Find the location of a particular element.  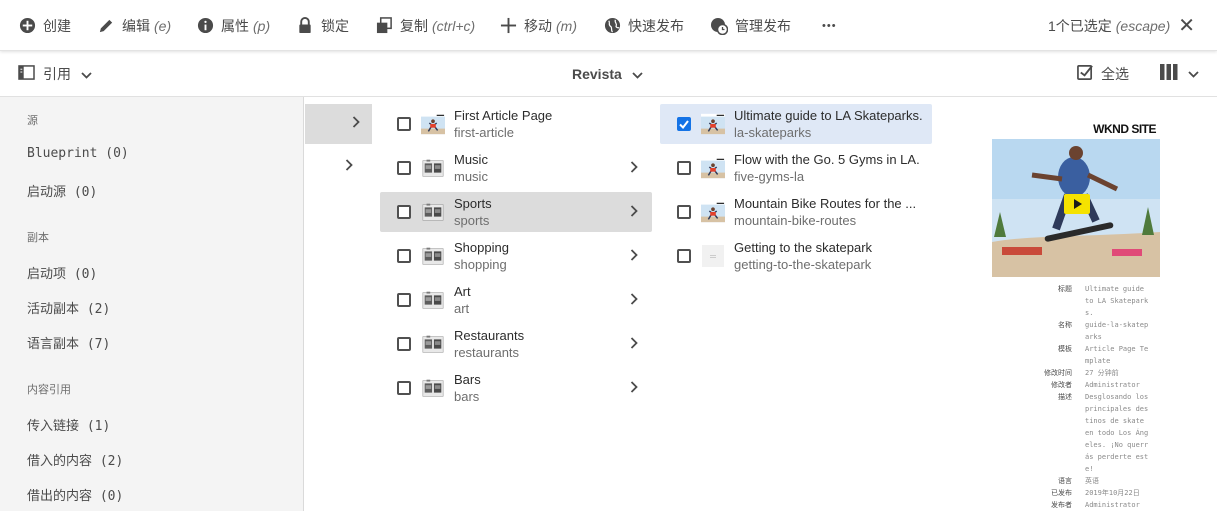

rail-item-launch-source: 启动源 (0) is located at coordinates (62, 190).